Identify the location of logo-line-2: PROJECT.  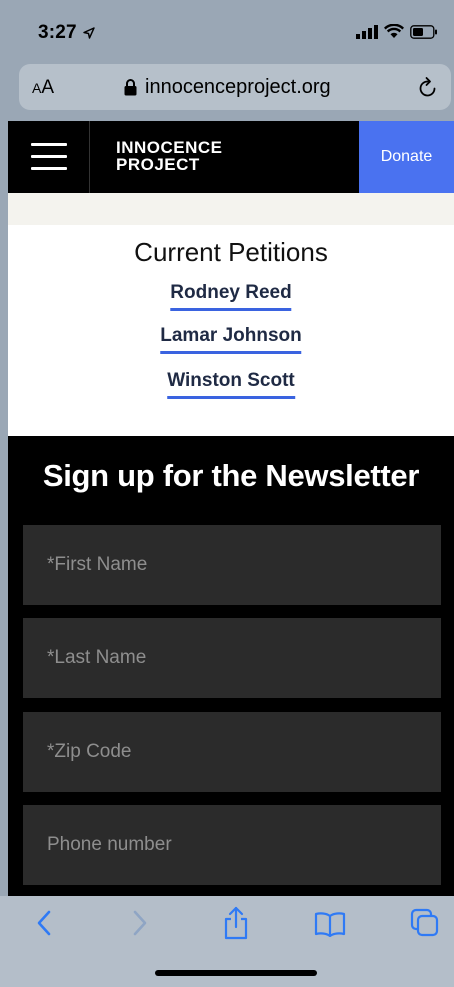
(158, 164).